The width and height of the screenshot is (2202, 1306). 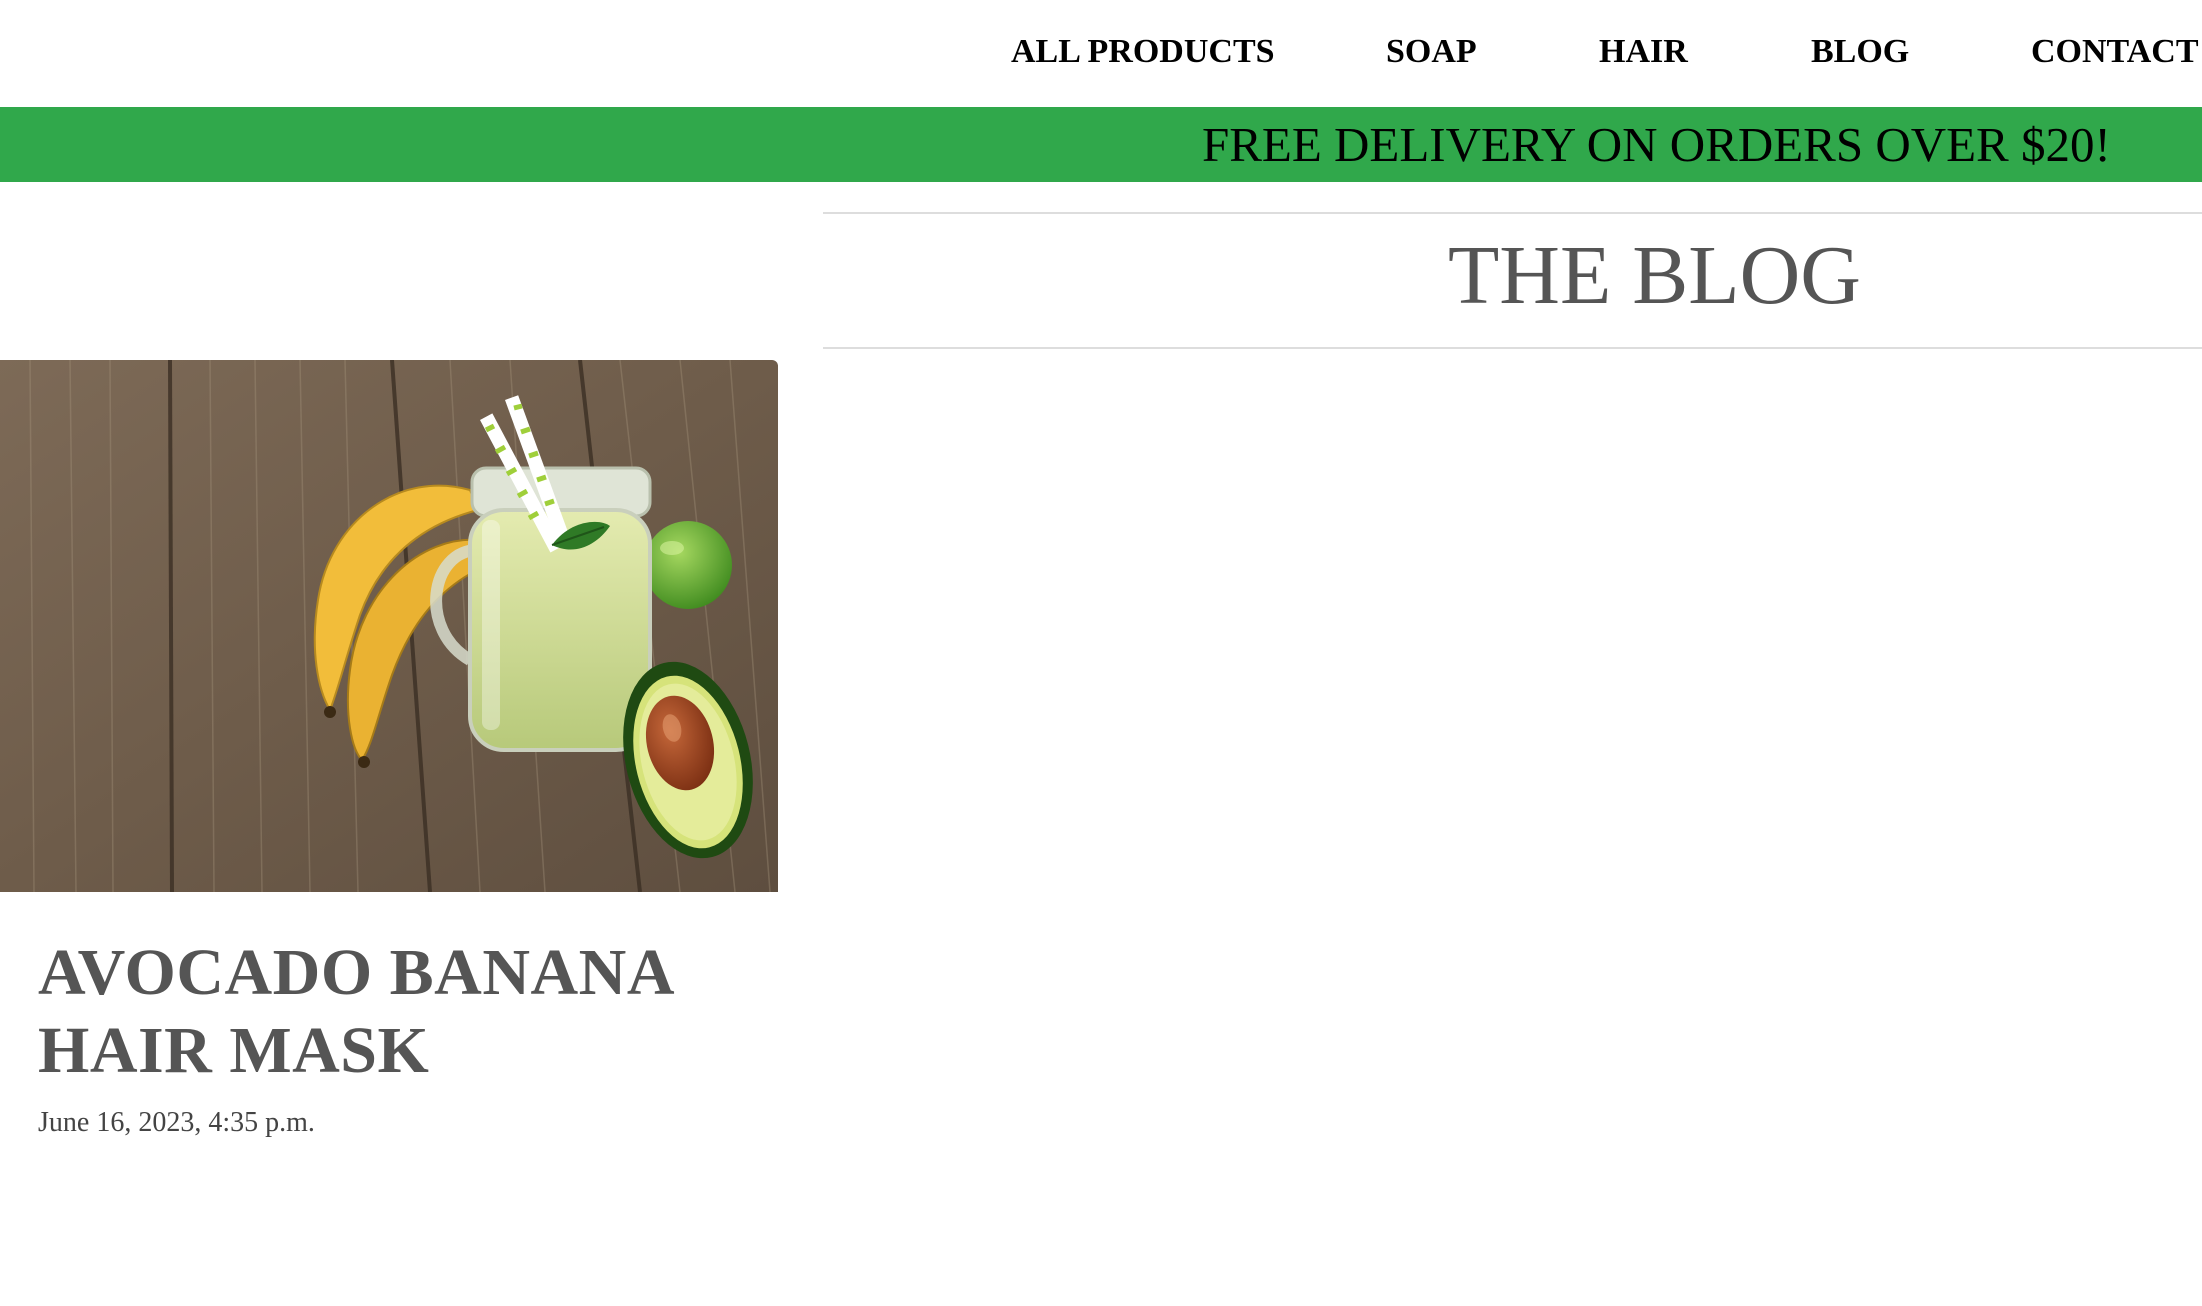 What do you see at coordinates (2116, 52) in the screenshot?
I see `nav-item-contact-us: CONTACT US` at bounding box center [2116, 52].